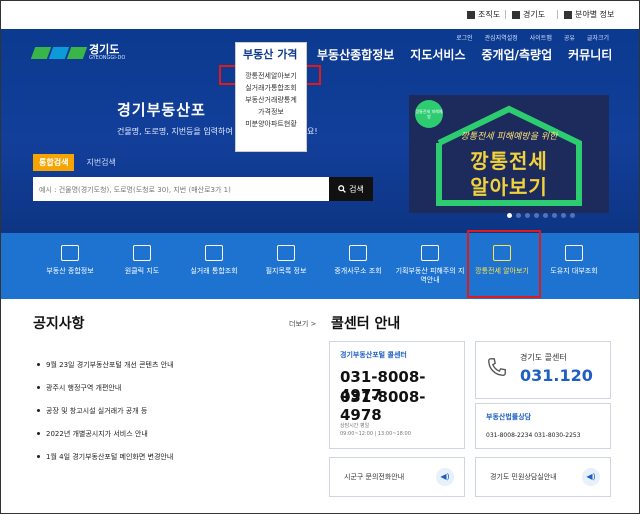 This screenshot has width=640, height=514. Describe the element at coordinates (437, 54) in the screenshot. I see `nav-map-service: 지도서비스` at that location.